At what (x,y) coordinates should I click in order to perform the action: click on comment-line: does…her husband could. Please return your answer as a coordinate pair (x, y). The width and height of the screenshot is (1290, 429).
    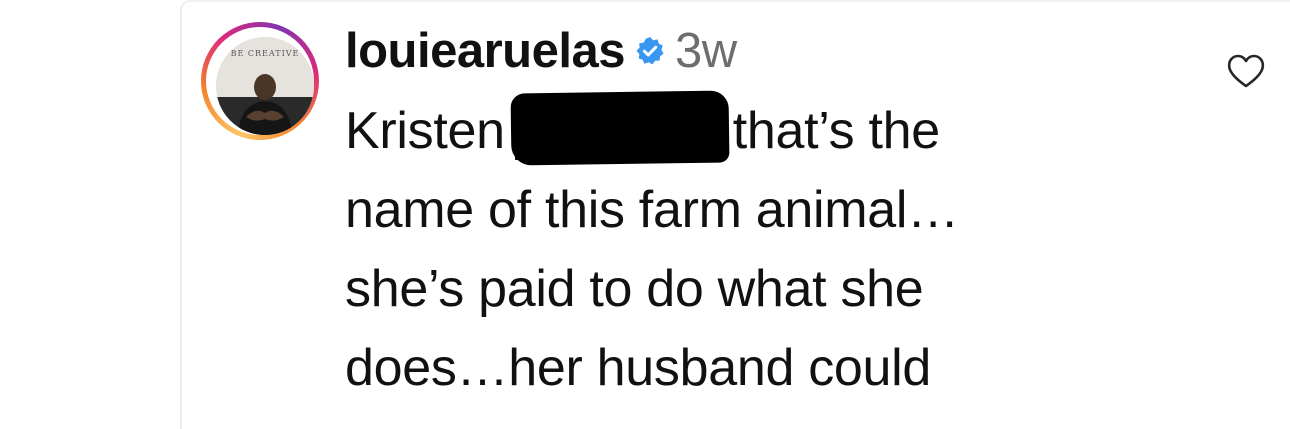
    Looking at the image, I should click on (638, 368).